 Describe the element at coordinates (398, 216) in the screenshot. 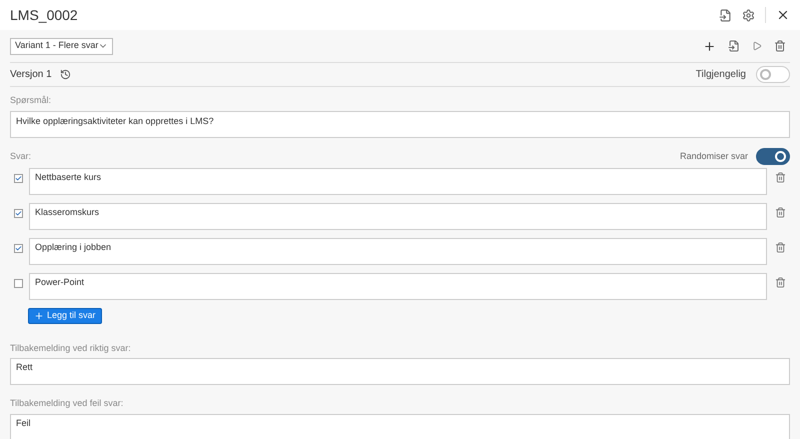

I see `answer-field: Klasseromskurs` at that location.